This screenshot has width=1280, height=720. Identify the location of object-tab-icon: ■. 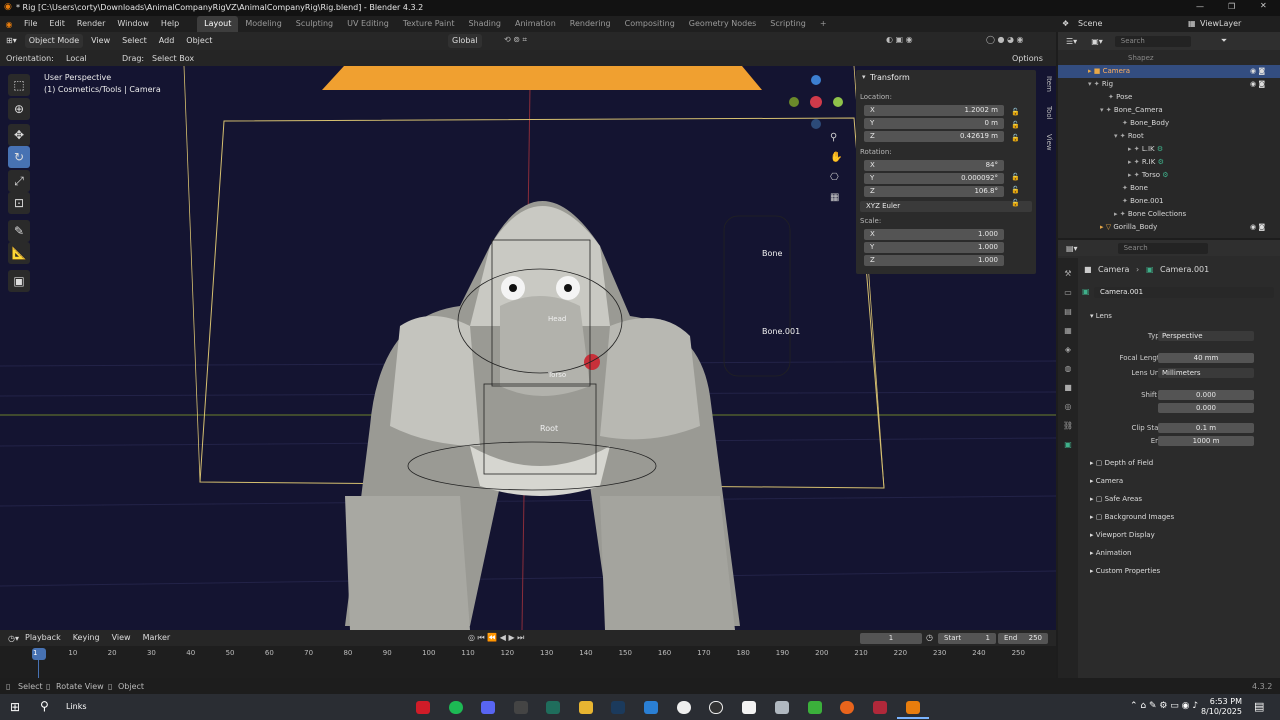
(1068, 387).